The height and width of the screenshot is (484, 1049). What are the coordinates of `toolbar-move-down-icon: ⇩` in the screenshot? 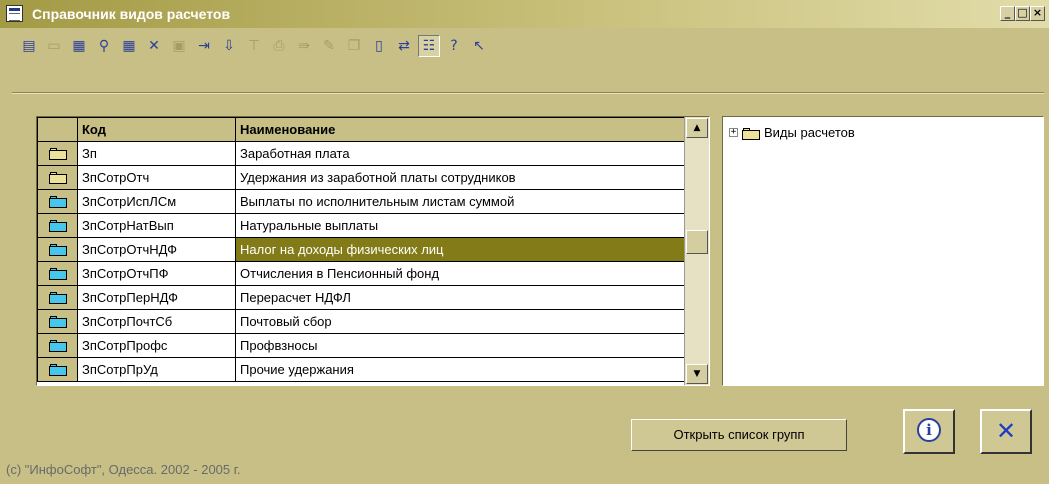 It's located at (229, 46).